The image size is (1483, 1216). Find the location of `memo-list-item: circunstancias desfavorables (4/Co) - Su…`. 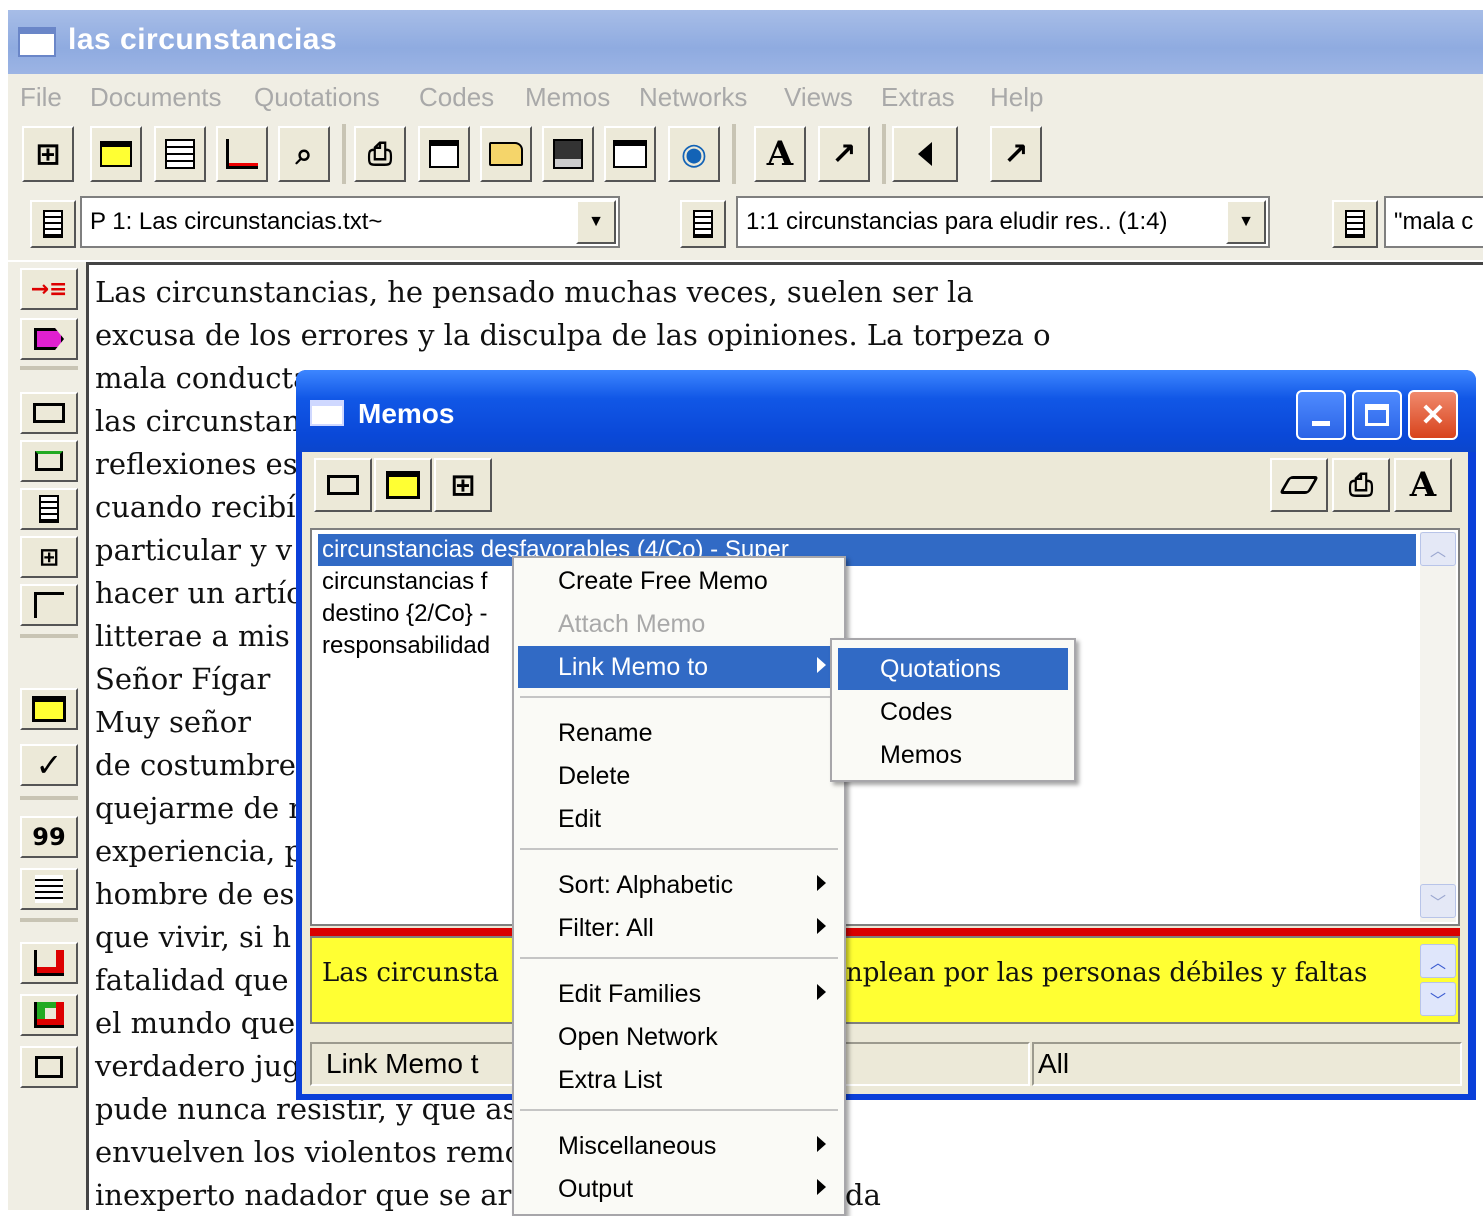

memo-list-item: circunstancias desfavorables (4/Co) - Su… is located at coordinates (867, 550).